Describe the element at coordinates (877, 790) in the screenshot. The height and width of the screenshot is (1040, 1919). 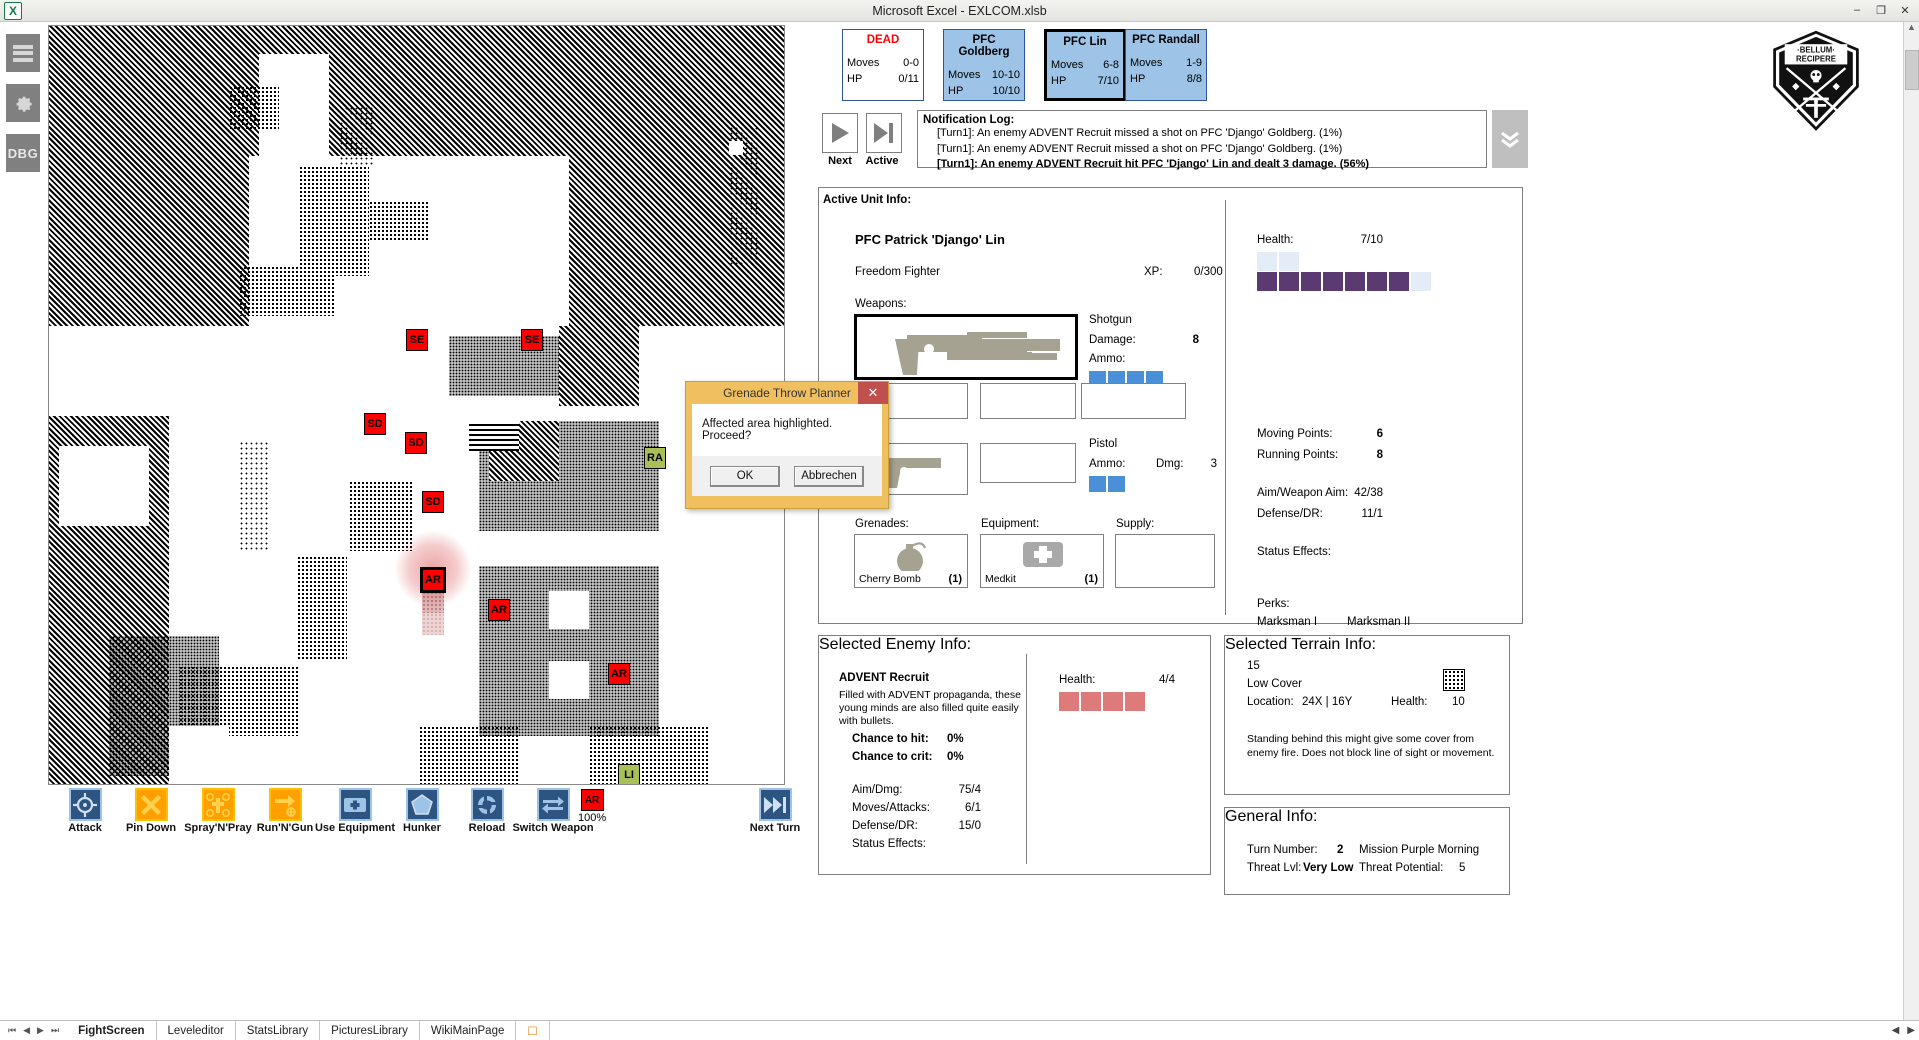
I see `enemy-aim-label: Aim/Dmg:` at that location.